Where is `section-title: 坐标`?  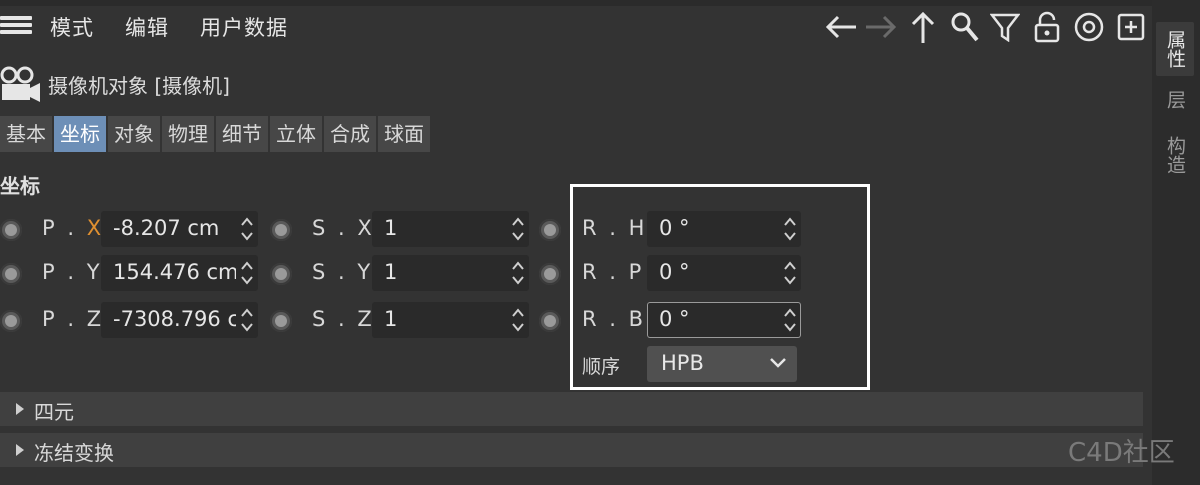
section-title: 坐标 is located at coordinates (20, 186).